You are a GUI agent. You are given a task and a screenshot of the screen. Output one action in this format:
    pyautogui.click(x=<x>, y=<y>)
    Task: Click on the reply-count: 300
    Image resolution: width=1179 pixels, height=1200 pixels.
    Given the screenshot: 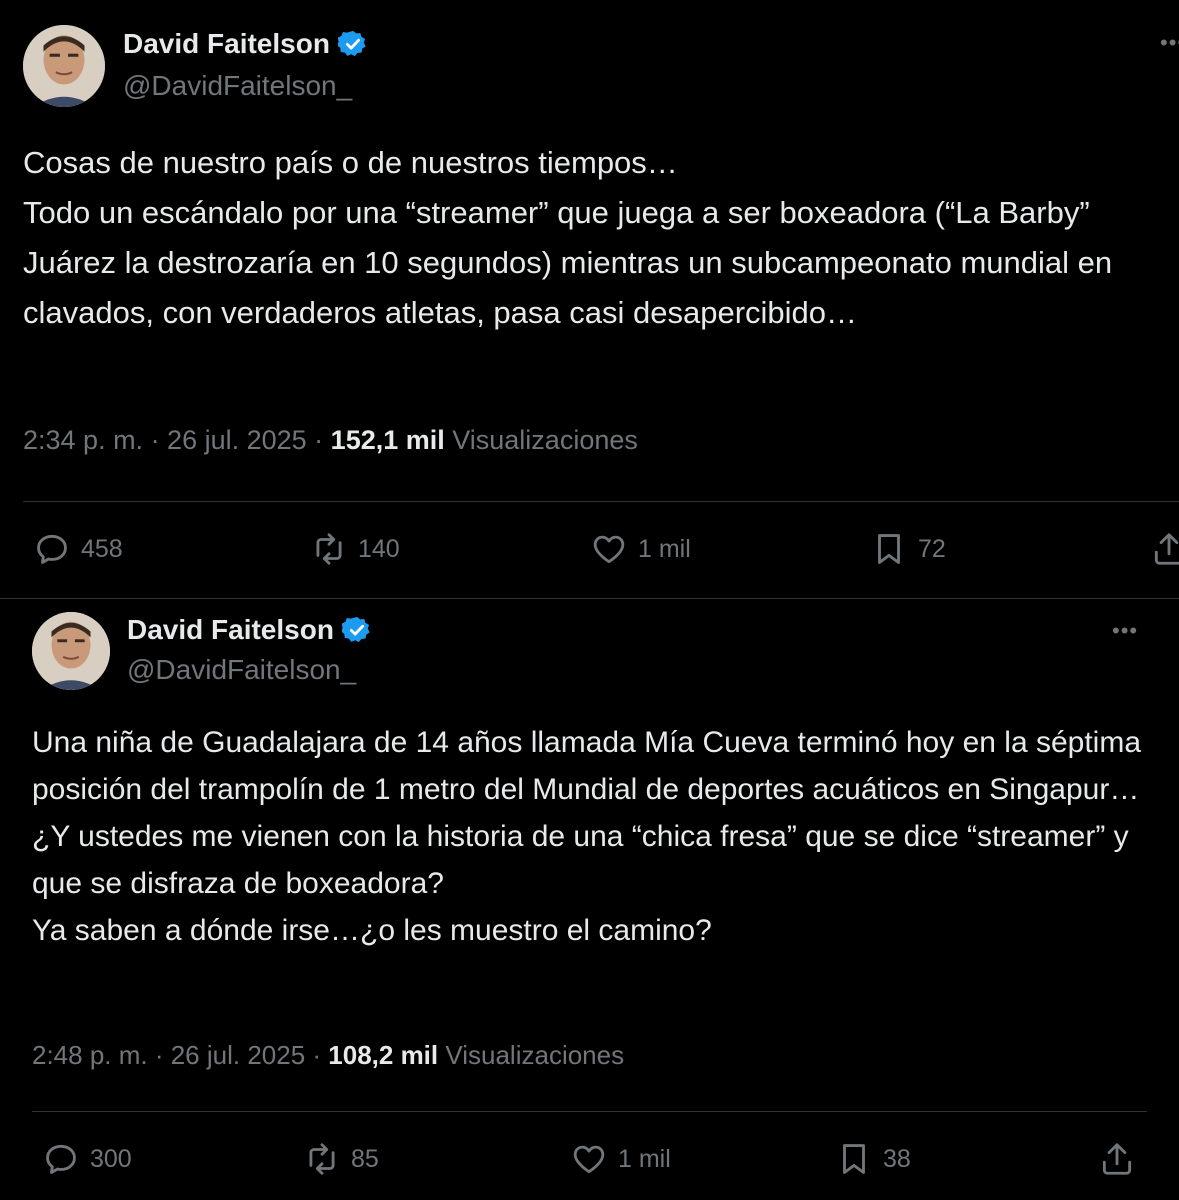 What is the action you would take?
    pyautogui.click(x=111, y=1158)
    